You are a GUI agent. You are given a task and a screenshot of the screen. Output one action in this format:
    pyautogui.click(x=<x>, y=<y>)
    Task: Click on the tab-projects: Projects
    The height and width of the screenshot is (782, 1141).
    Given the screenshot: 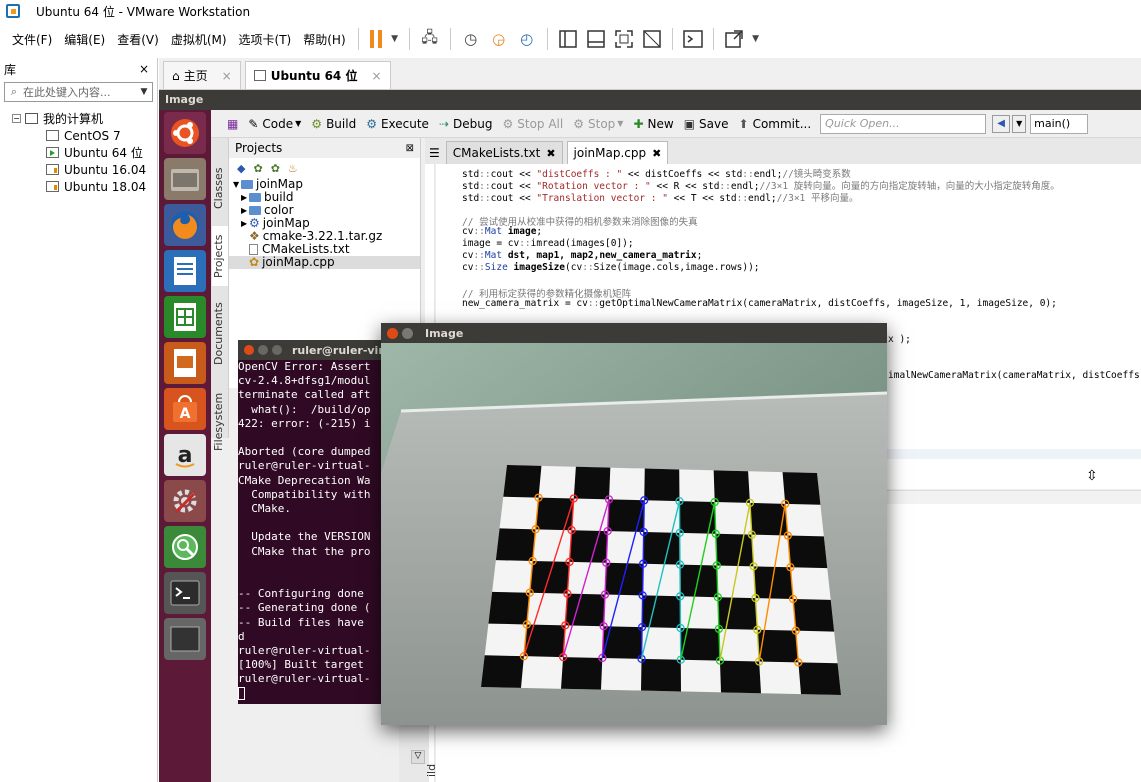 What is the action you would take?
    pyautogui.click(x=220, y=256)
    